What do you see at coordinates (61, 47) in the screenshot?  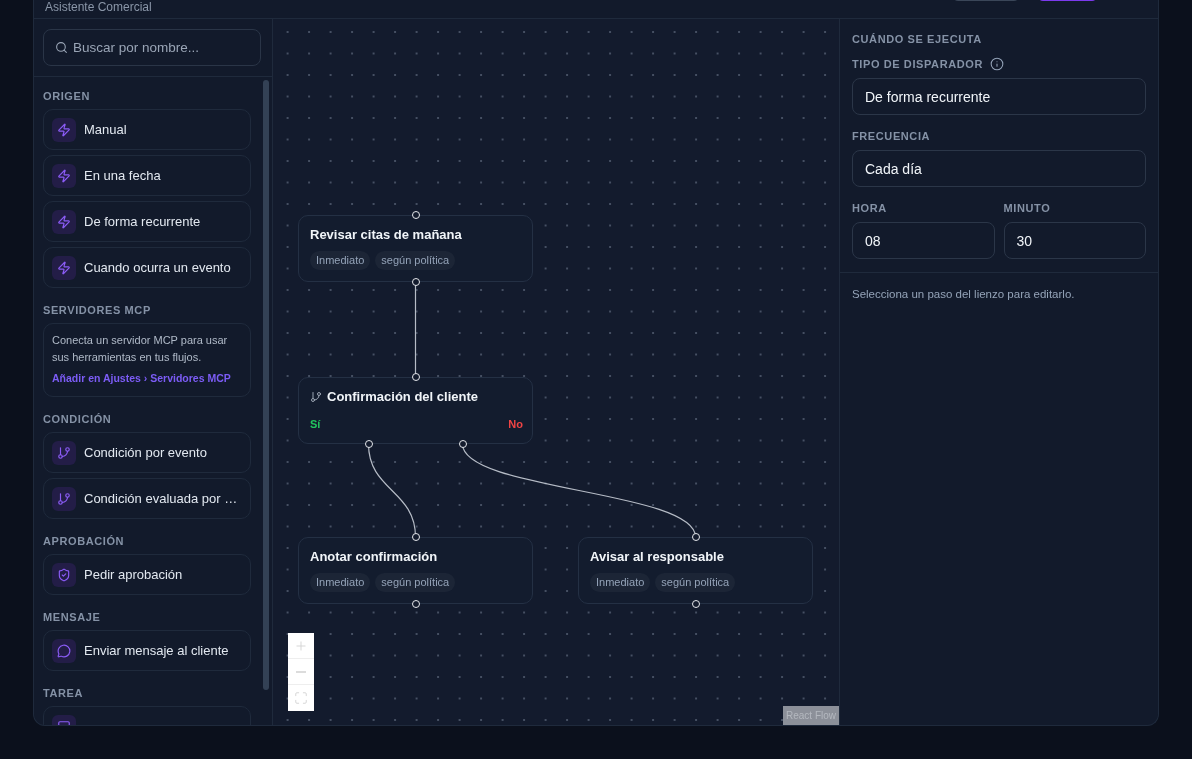 I see `search-icon` at bounding box center [61, 47].